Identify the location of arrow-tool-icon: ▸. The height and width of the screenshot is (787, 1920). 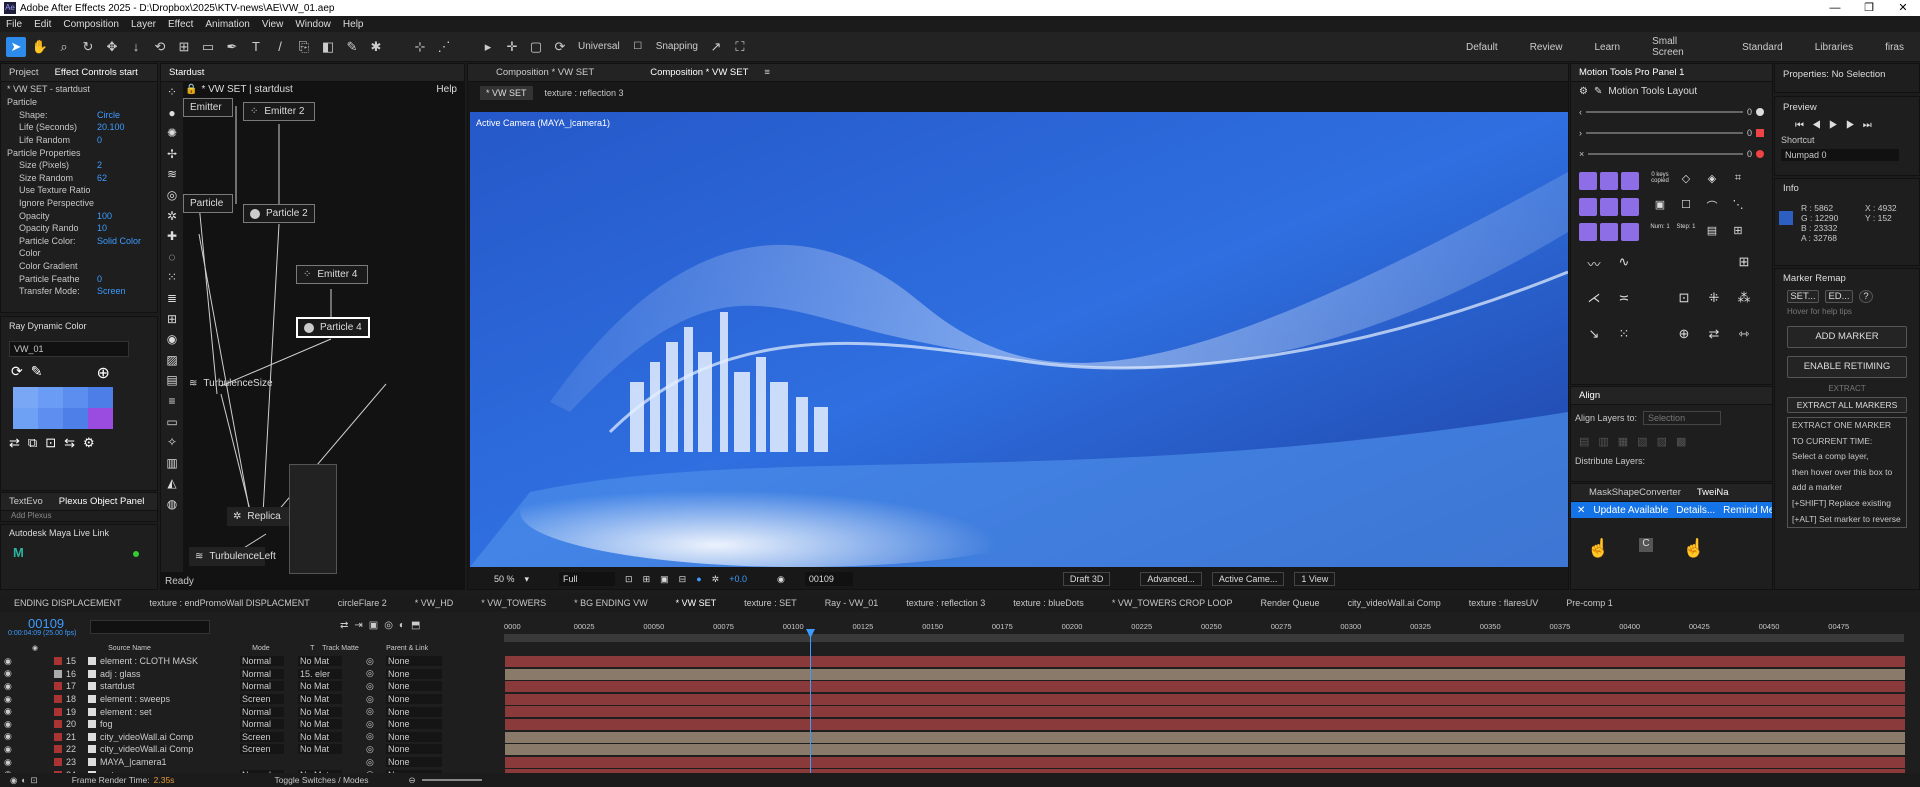
(488, 47).